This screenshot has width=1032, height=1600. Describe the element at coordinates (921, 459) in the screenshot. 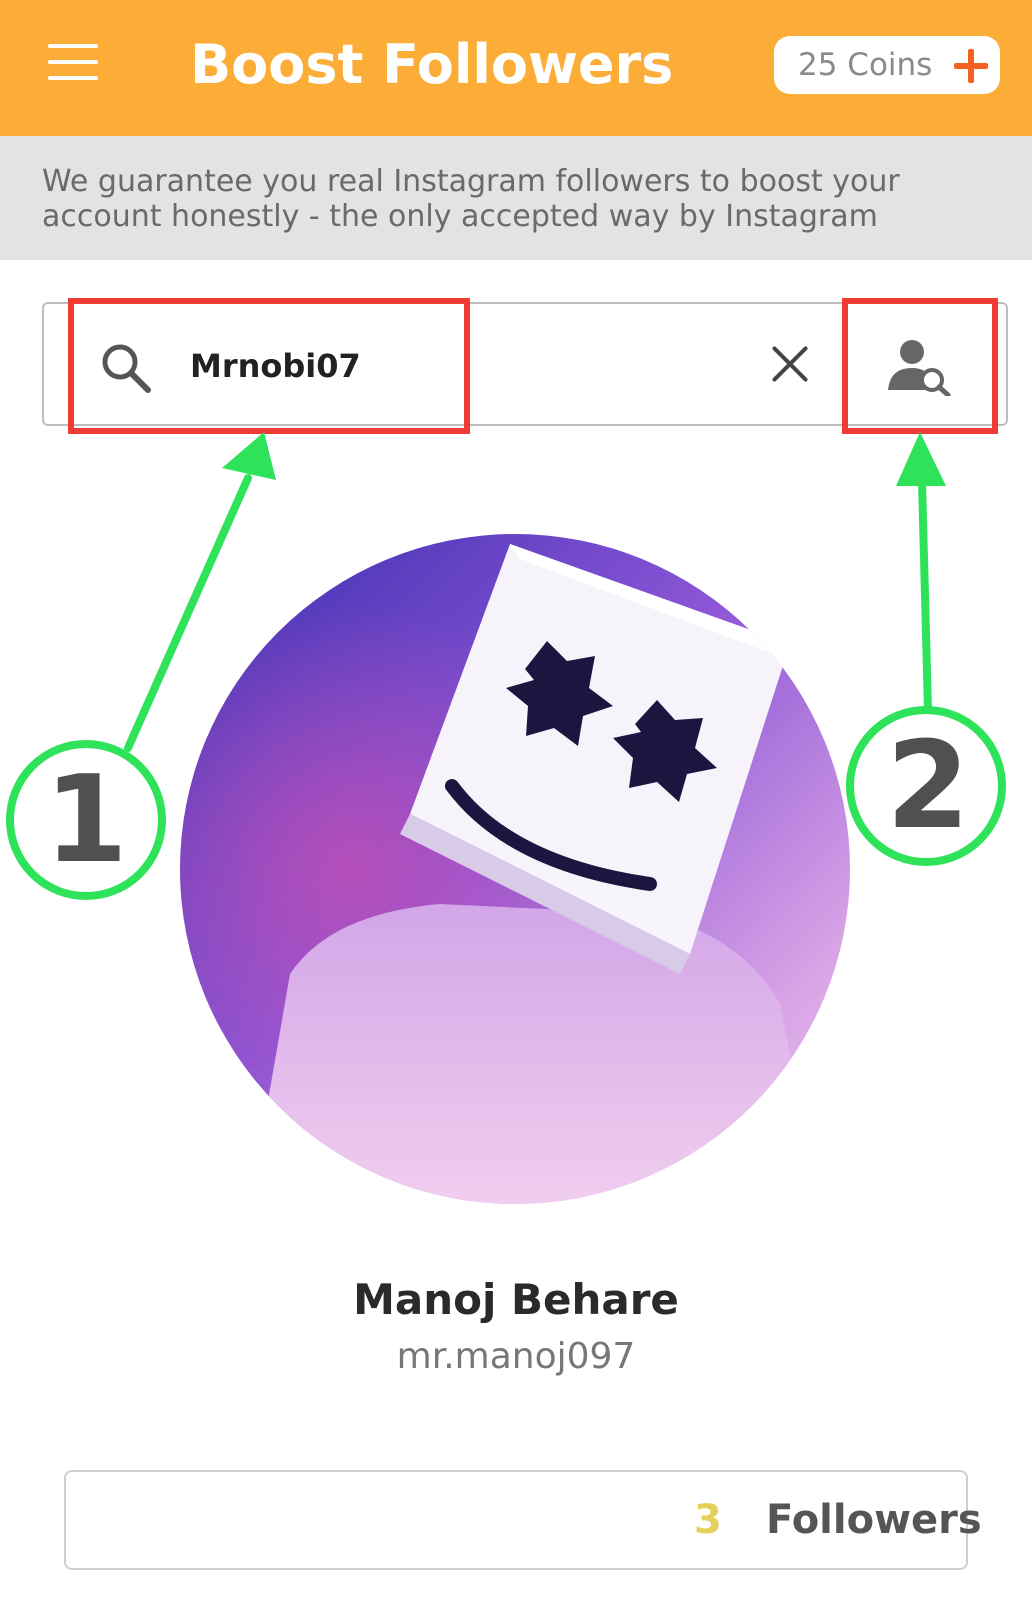

I see `annotation-arrowhead-two` at that location.